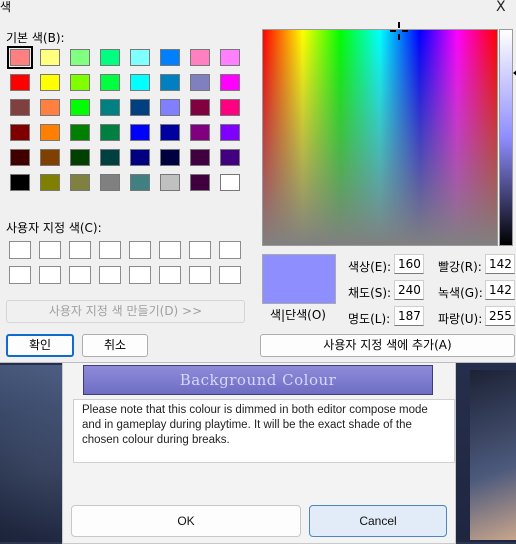  Describe the element at coordinates (35, 38) in the screenshot. I see `basic-colors-label: 기본 색(B):` at that location.